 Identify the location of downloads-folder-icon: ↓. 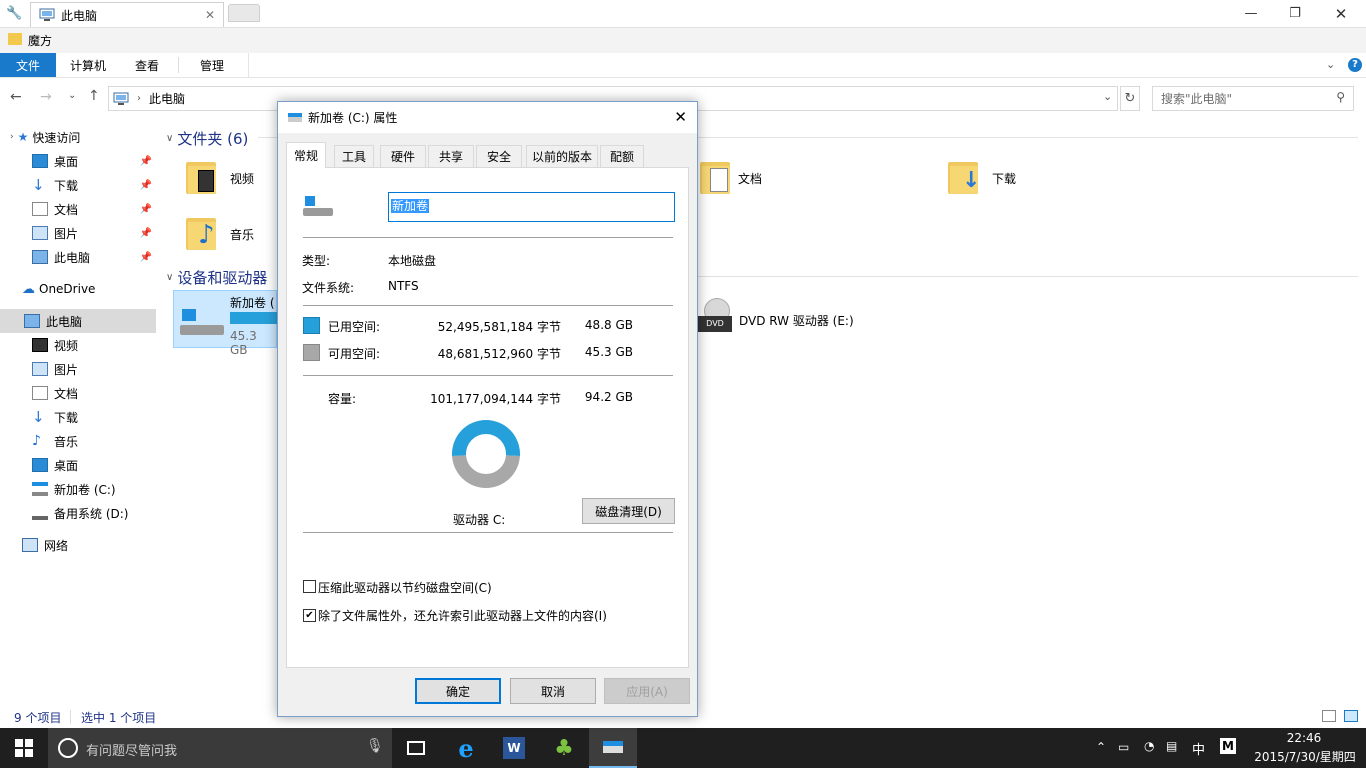
(964, 176).